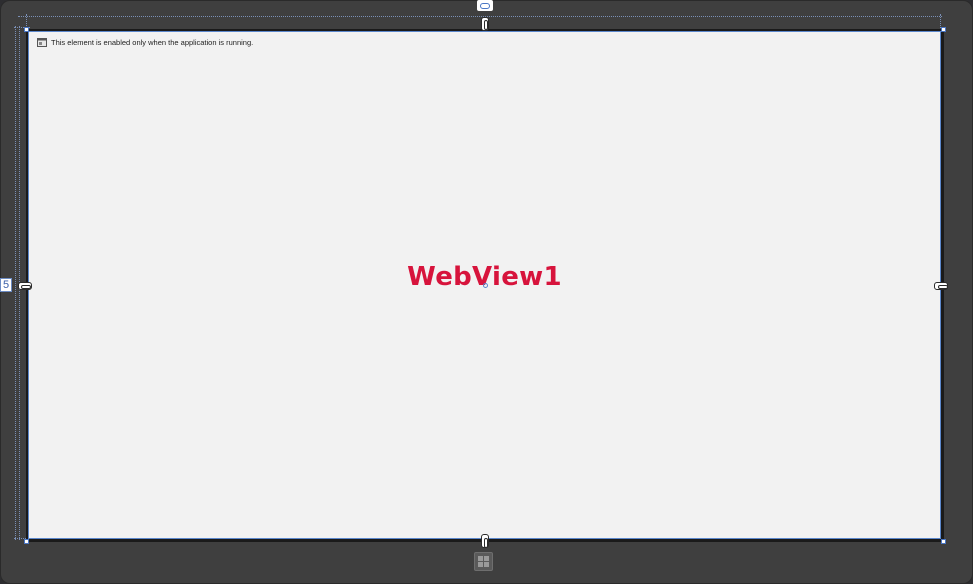 The height and width of the screenshot is (584, 973). Describe the element at coordinates (941, 286) in the screenshot. I see `pin-right` at that location.